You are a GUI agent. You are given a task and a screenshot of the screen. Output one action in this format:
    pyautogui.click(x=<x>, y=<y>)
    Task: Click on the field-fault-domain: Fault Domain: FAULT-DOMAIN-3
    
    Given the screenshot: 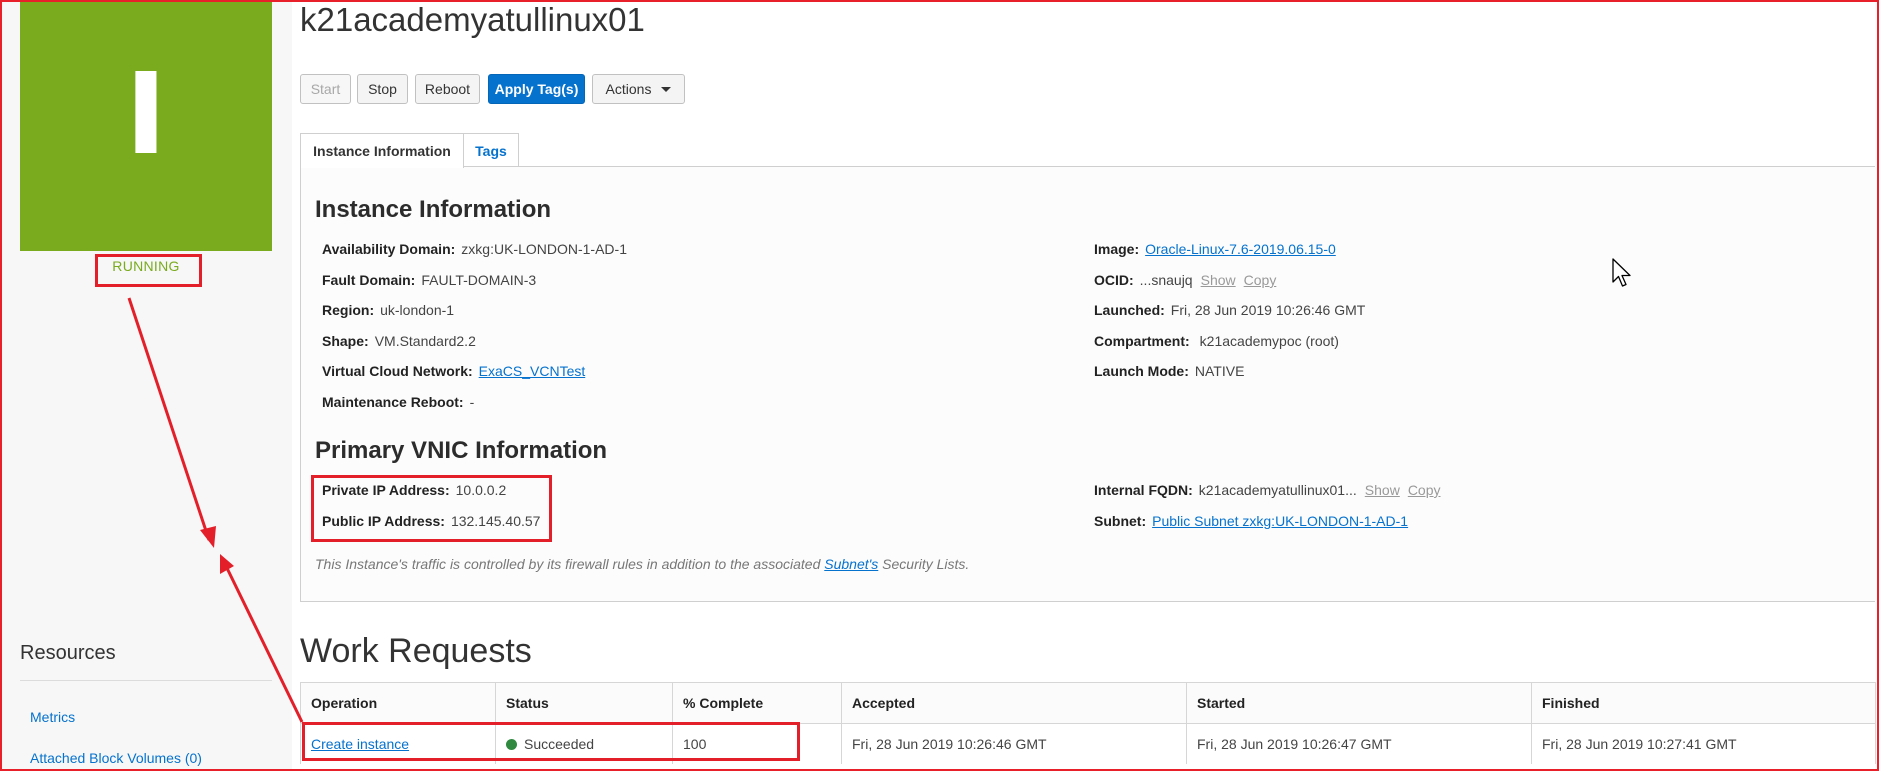 What is the action you would take?
    pyautogui.click(x=429, y=280)
    